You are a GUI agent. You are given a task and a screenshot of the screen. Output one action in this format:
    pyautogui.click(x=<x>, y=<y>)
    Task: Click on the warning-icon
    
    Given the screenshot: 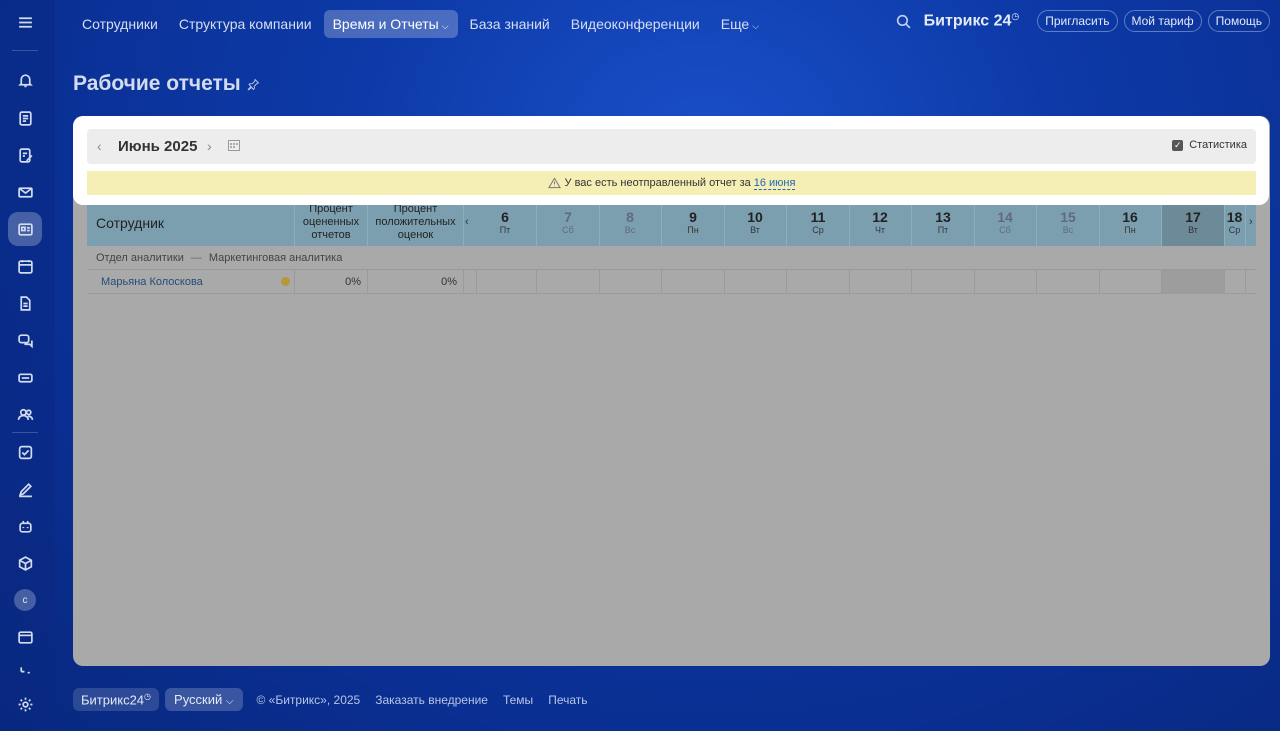 What is the action you would take?
    pyautogui.click(x=554, y=183)
    